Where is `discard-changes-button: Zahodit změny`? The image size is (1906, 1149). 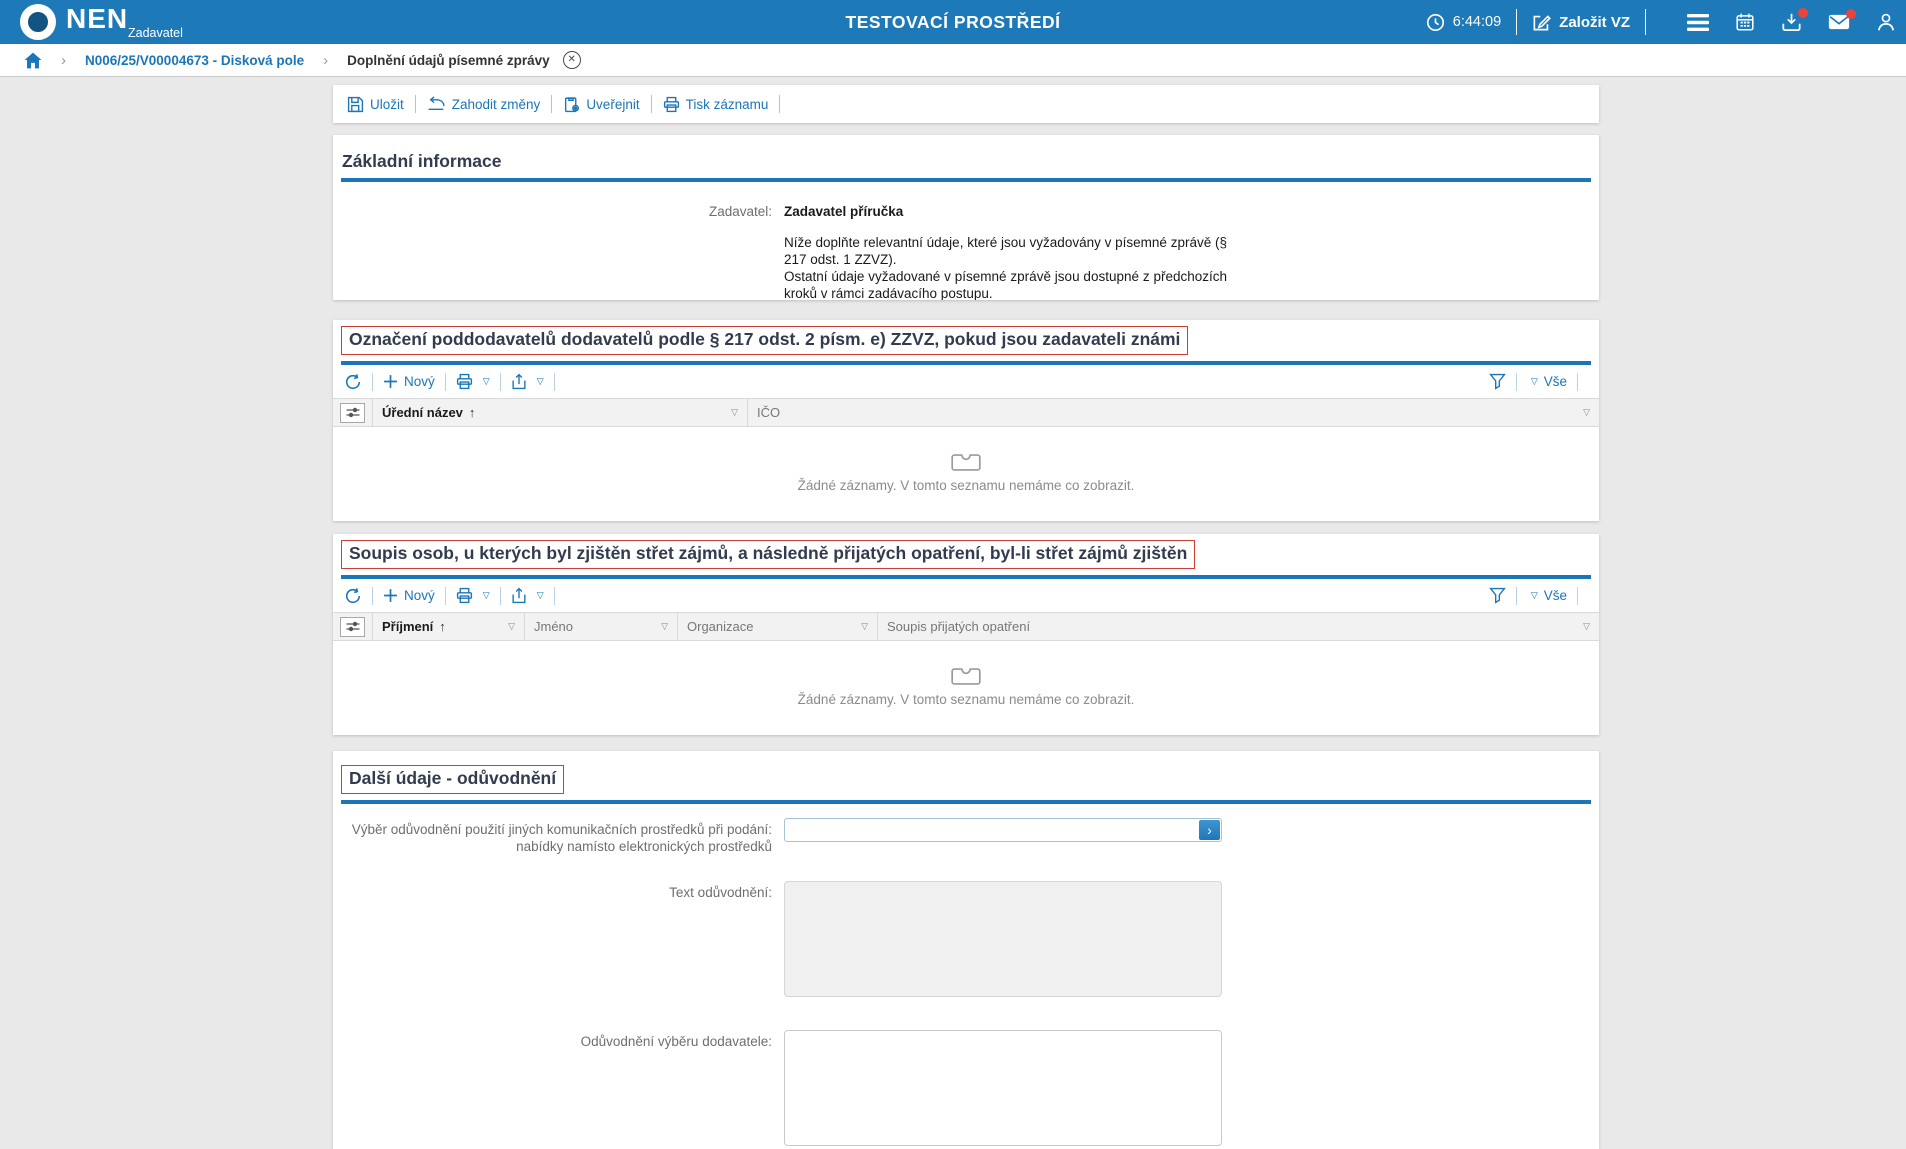 discard-changes-button: Zahodit změny is located at coordinates (483, 104).